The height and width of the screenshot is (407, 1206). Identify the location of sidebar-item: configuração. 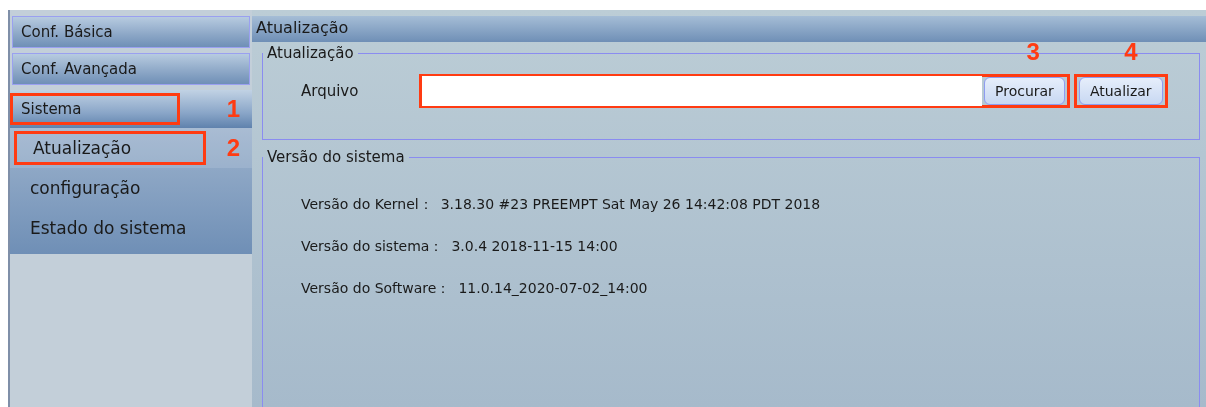
(131, 188).